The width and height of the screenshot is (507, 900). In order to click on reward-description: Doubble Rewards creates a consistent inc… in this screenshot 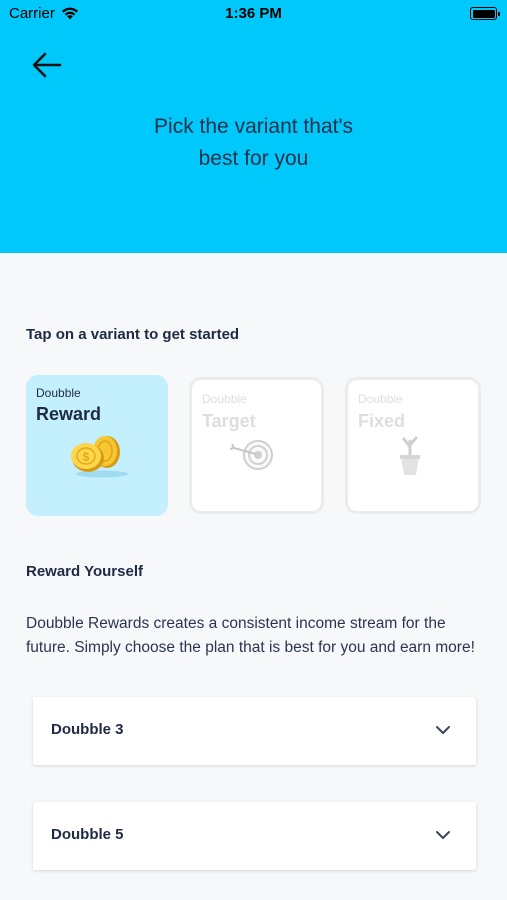, I will do `click(250, 635)`.